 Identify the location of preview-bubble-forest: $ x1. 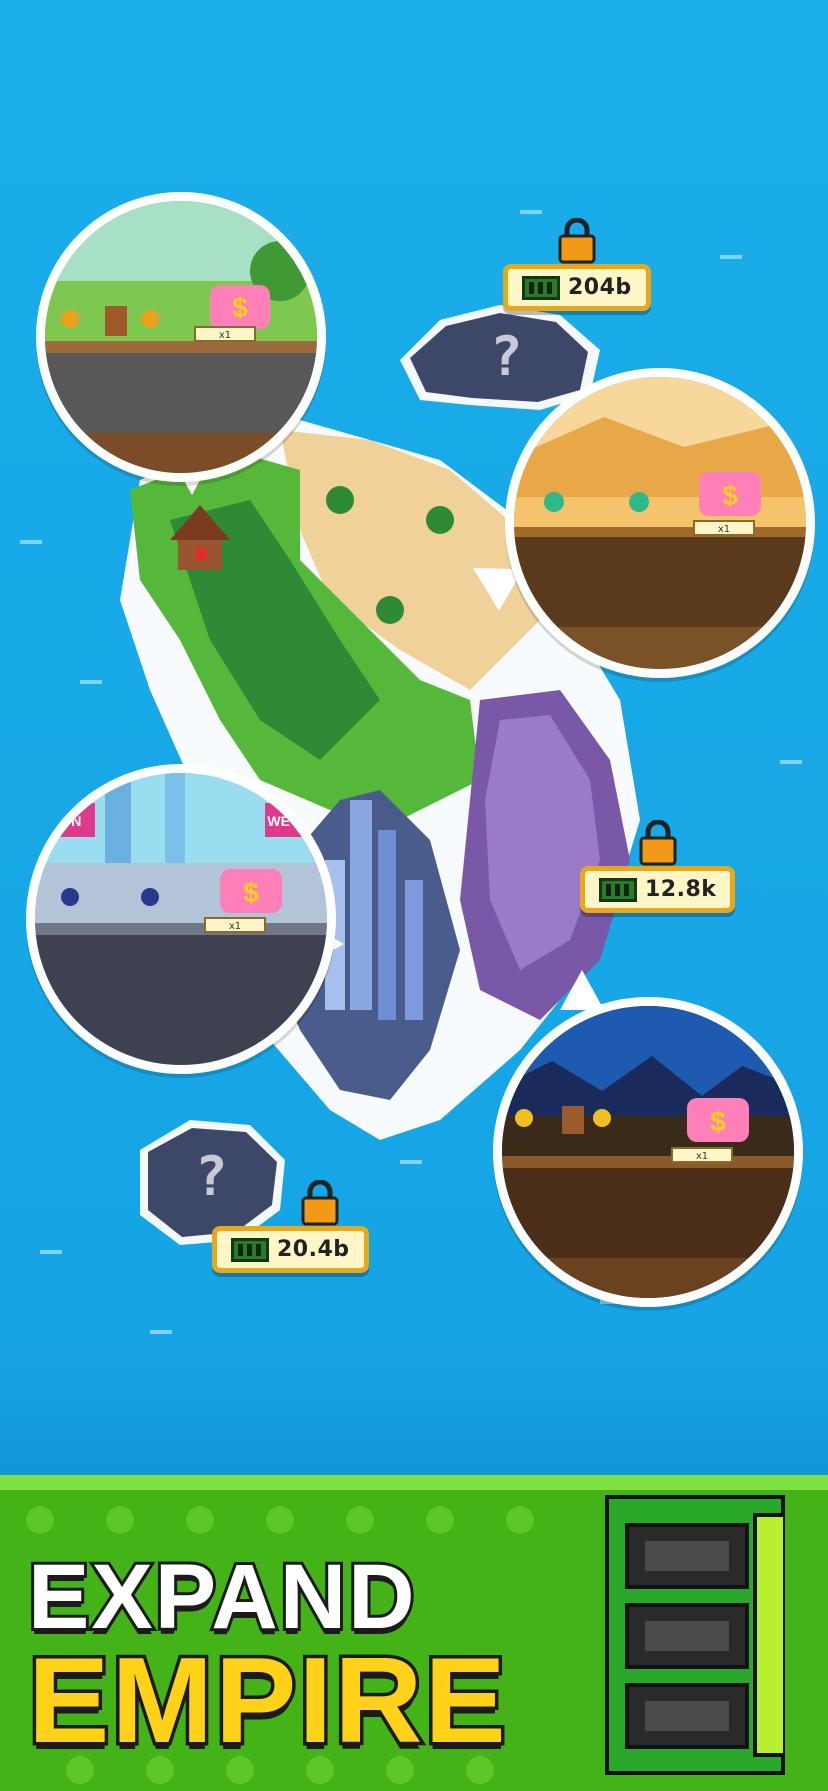
(181, 337).